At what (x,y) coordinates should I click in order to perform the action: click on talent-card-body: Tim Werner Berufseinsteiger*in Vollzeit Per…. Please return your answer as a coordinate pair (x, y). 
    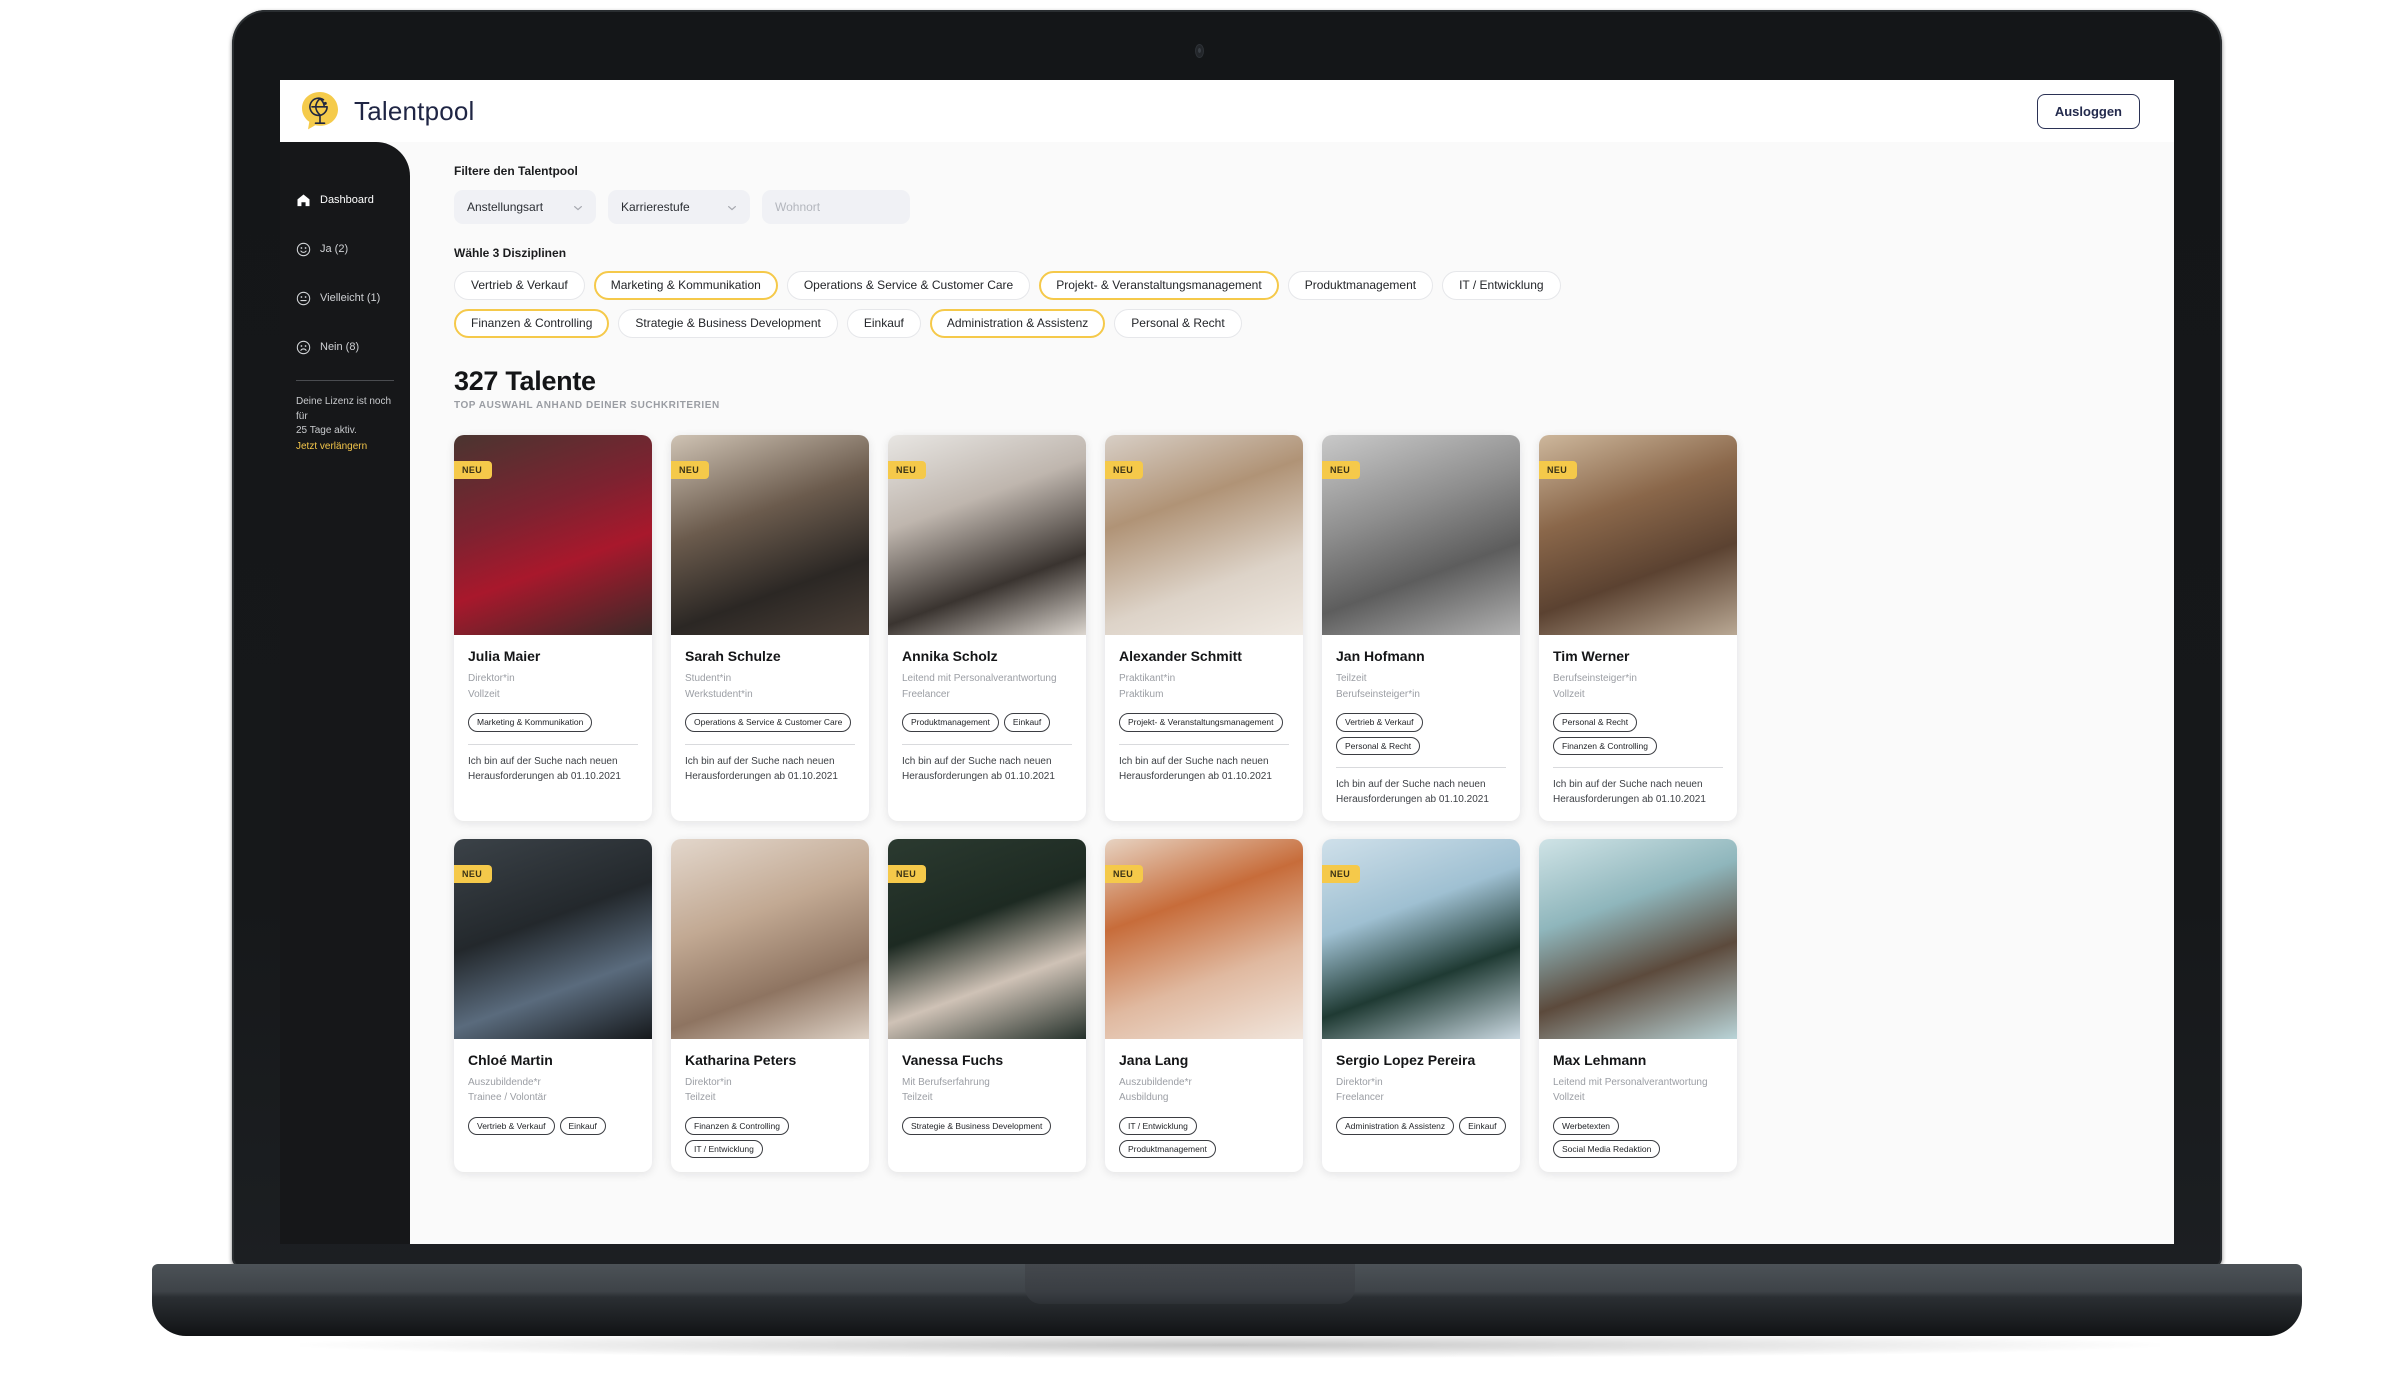
    Looking at the image, I should click on (1638, 727).